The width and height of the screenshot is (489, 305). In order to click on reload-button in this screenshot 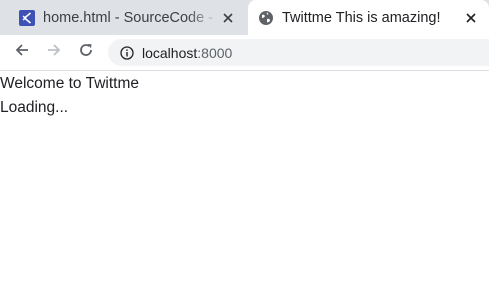, I will do `click(86, 52)`.